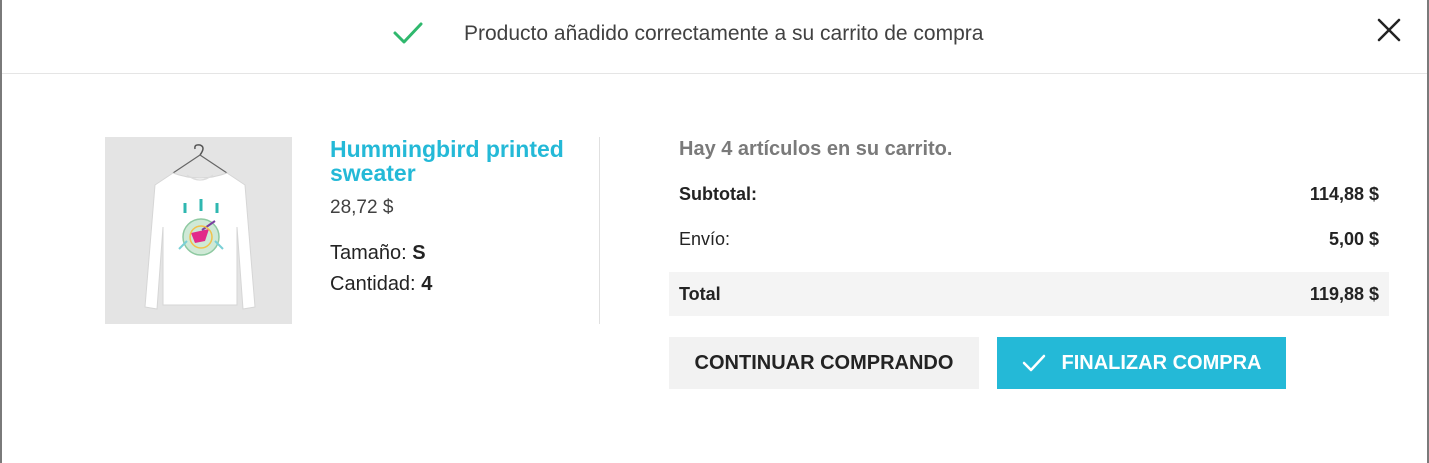 The image size is (1429, 463). Describe the element at coordinates (718, 194) in the screenshot. I see `subtotal-label: Subtotal:` at that location.